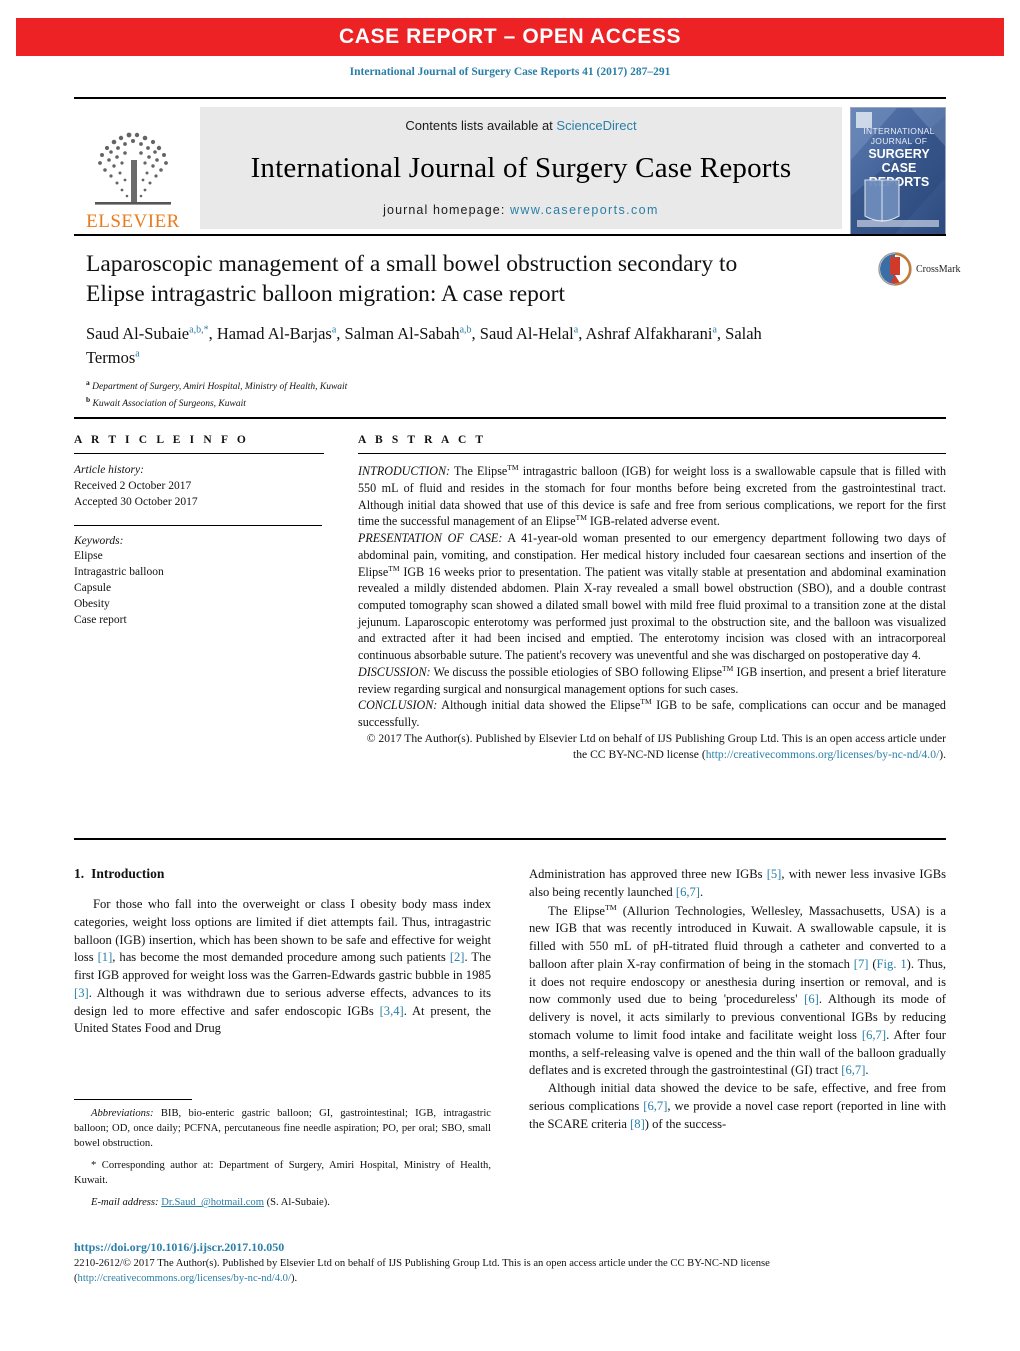 Image resolution: width=1020 pixels, height=1351 pixels. I want to click on article-info-rule, so click(199, 453).